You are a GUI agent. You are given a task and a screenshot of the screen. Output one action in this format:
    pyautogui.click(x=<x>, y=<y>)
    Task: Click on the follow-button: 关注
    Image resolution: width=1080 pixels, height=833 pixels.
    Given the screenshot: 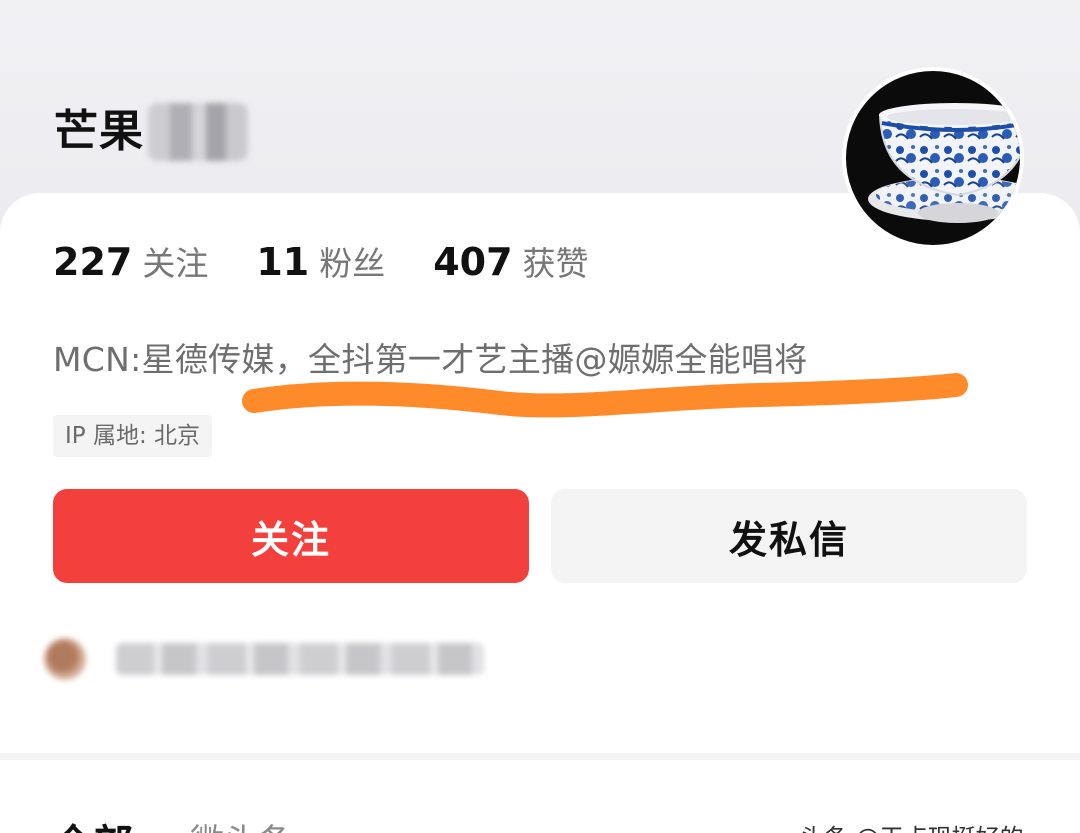 What is the action you would take?
    pyautogui.click(x=291, y=536)
    